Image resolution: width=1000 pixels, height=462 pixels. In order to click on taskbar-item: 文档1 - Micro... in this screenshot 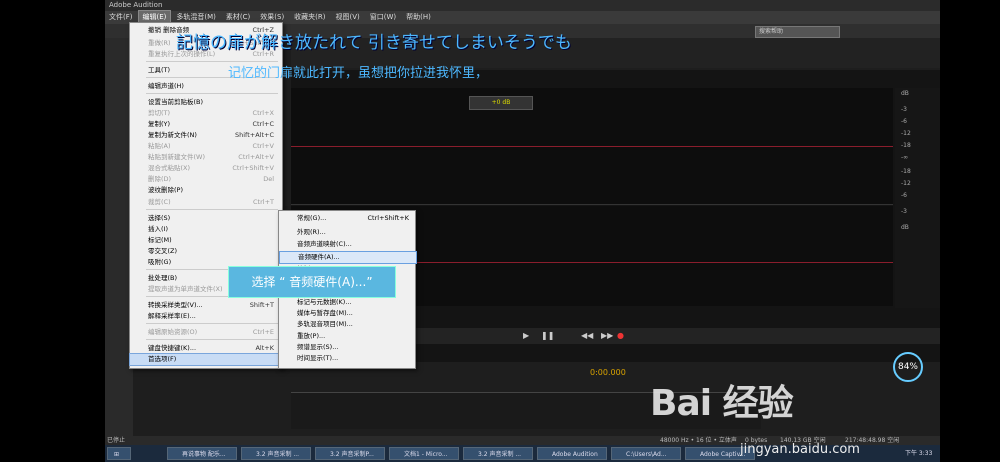, I will do `click(424, 453)`.